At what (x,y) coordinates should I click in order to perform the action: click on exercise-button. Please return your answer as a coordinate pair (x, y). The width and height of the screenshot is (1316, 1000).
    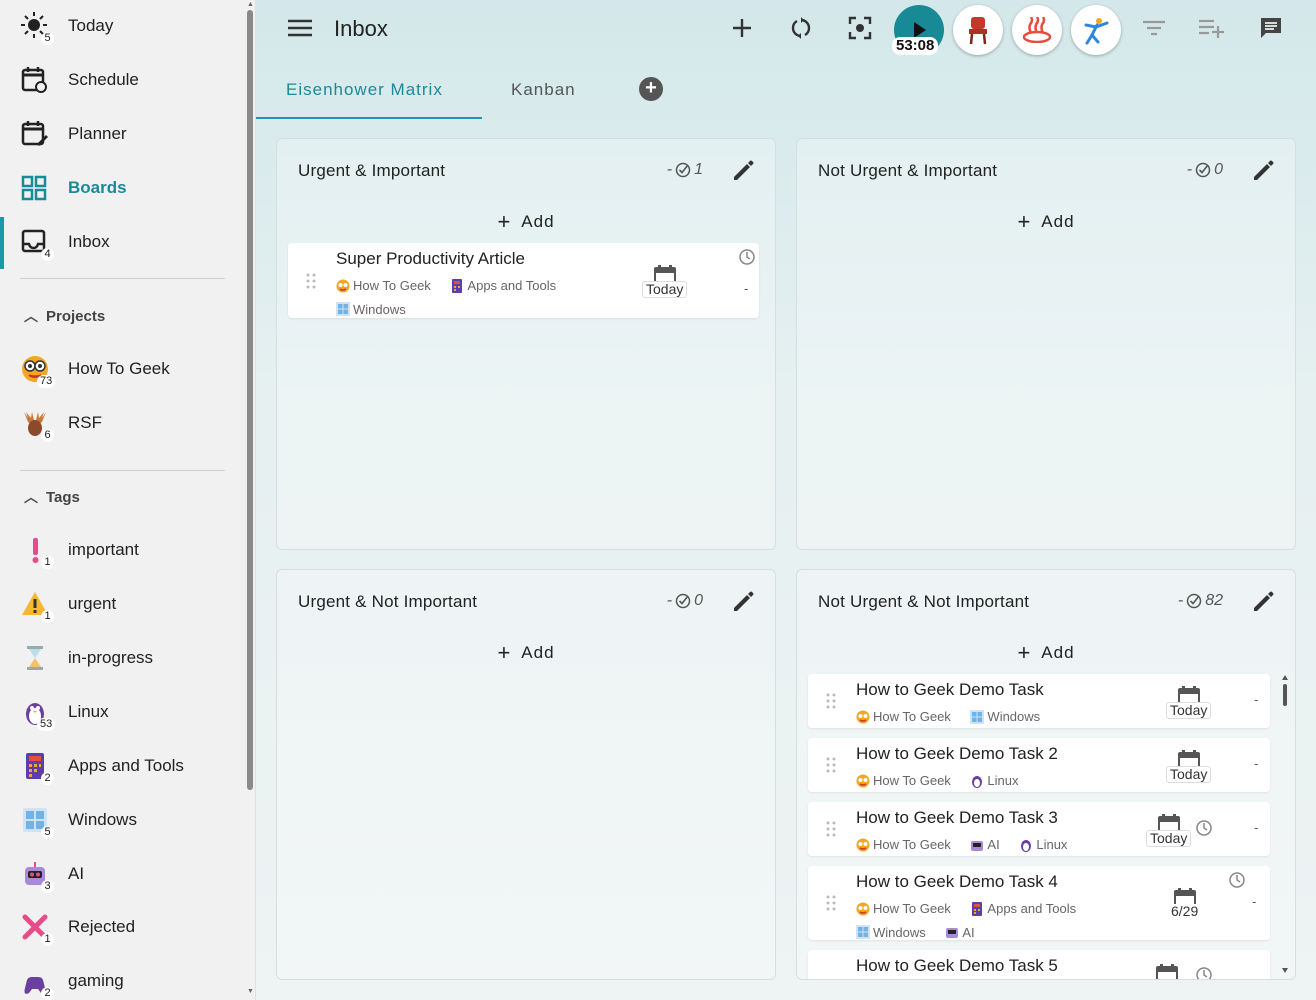
    Looking at the image, I should click on (1096, 30).